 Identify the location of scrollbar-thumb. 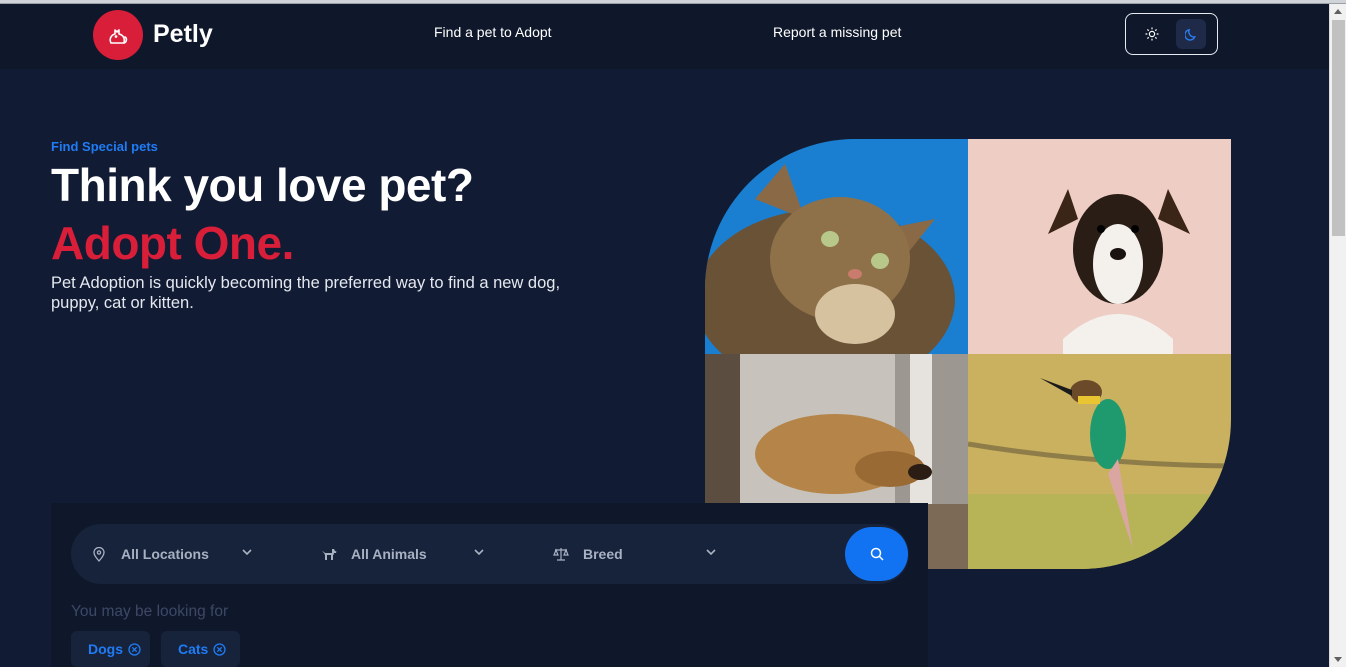
(1338, 128).